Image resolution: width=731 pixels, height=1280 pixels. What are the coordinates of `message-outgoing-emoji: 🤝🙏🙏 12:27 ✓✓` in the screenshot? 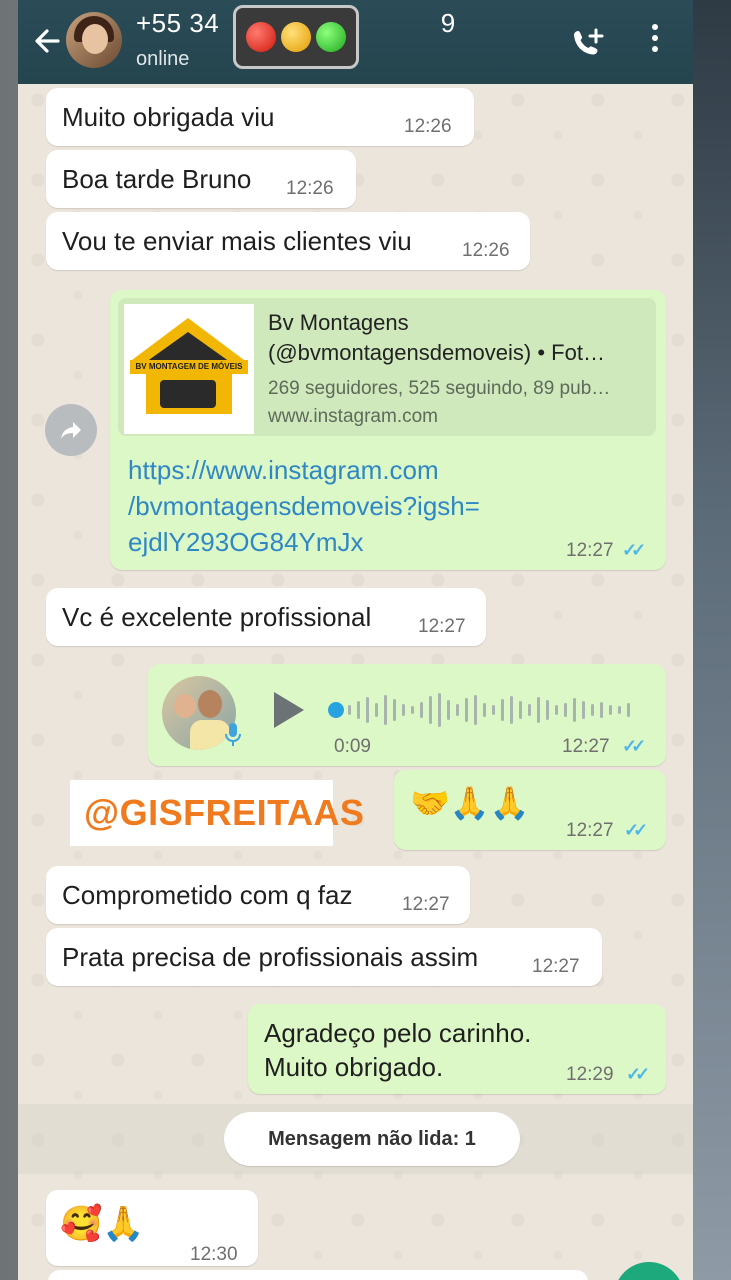 It's located at (530, 810).